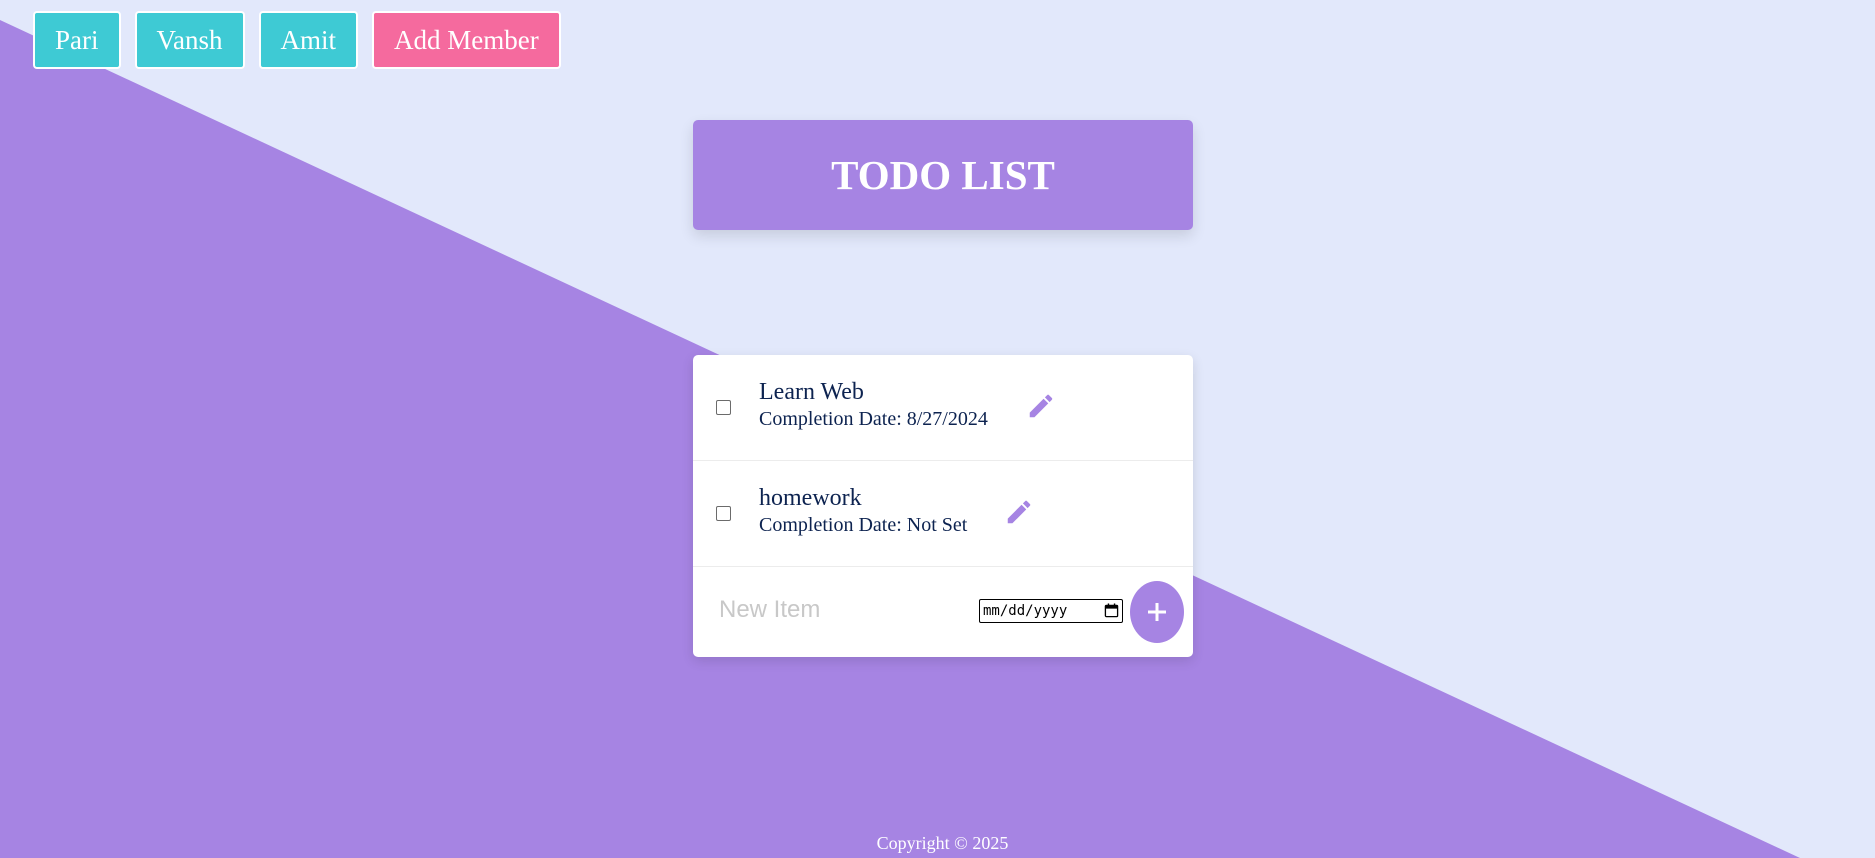  What do you see at coordinates (834, 610) in the screenshot?
I see `new-item-input` at bounding box center [834, 610].